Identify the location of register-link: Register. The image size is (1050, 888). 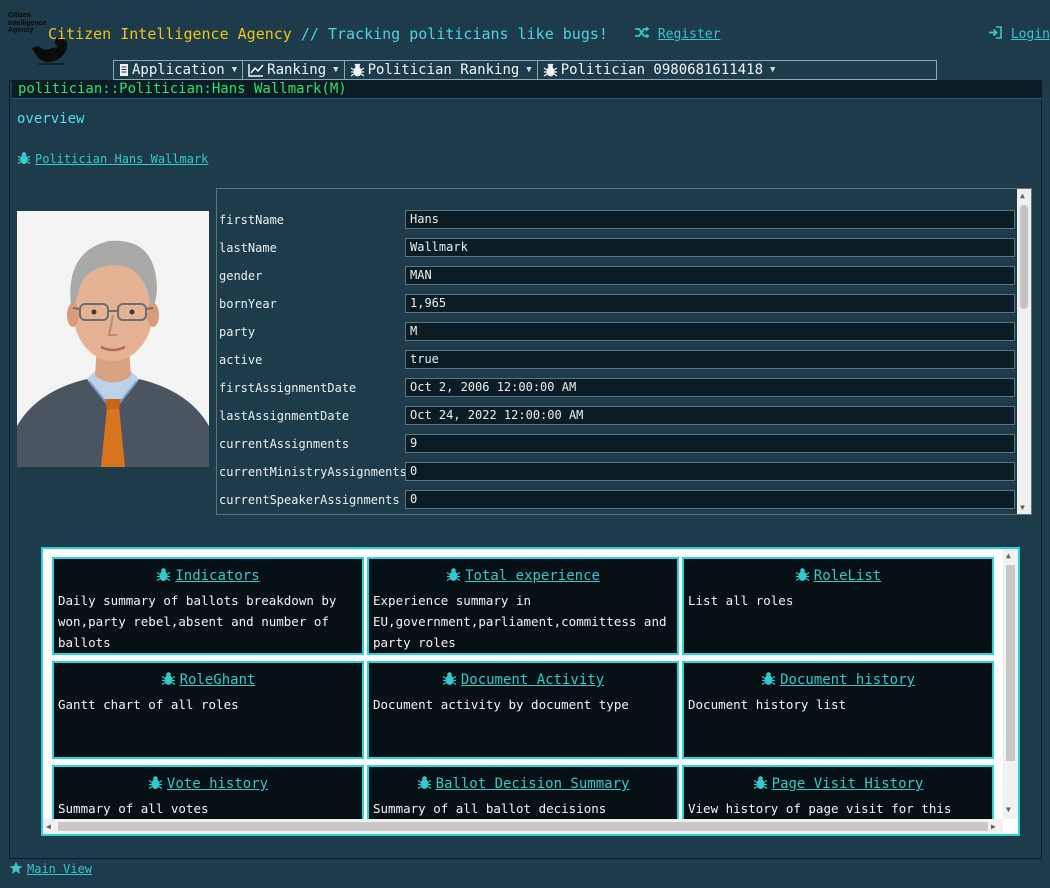
(677, 34).